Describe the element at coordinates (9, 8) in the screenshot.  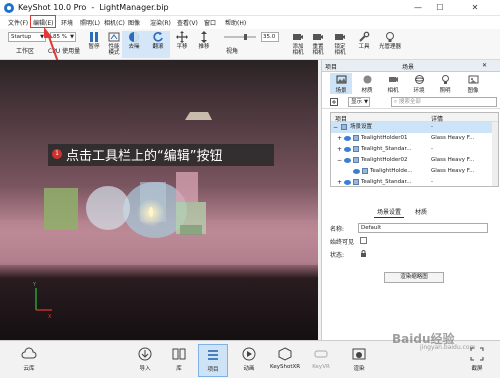
I see `keyshot-logo-icon` at that location.